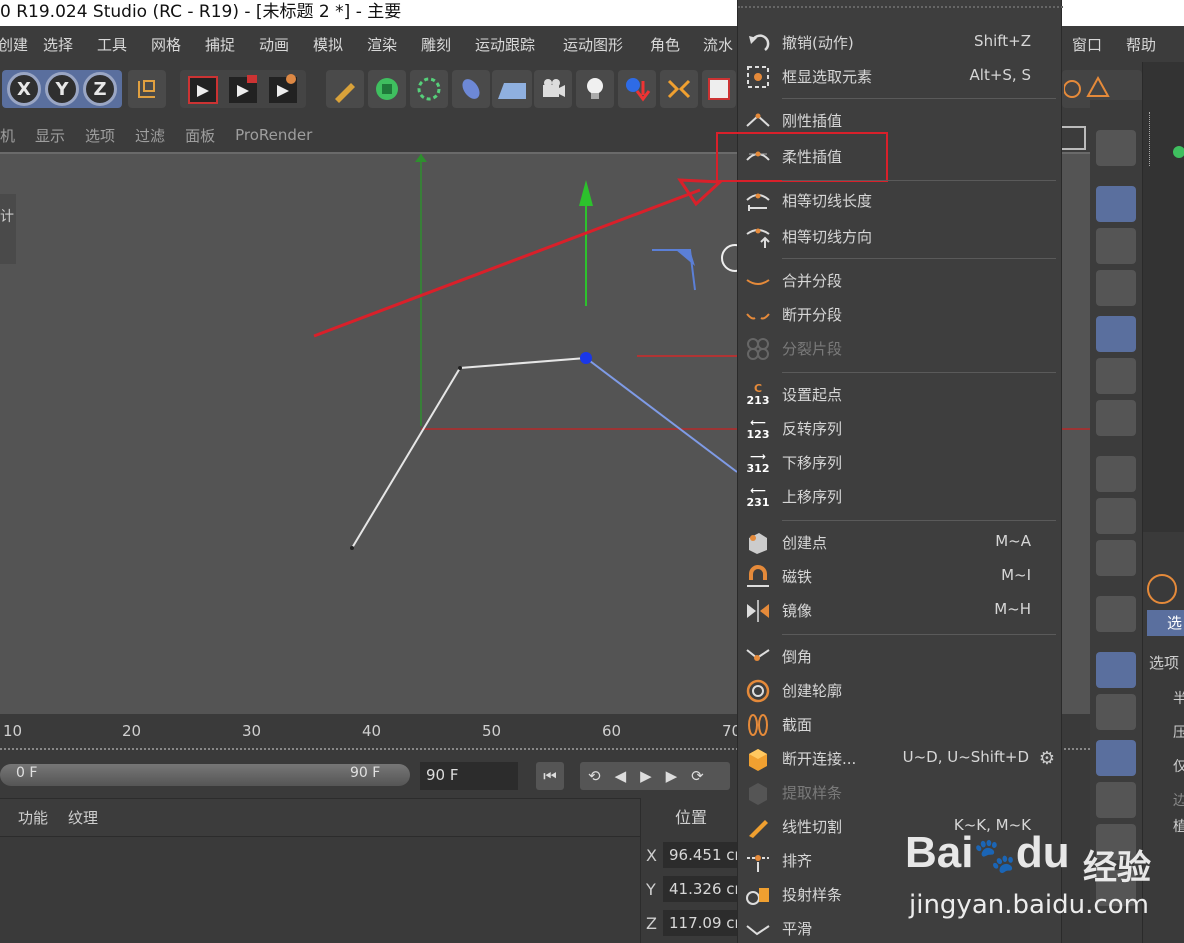 The image size is (1184, 943). I want to click on bone-icon, so click(1116, 800).